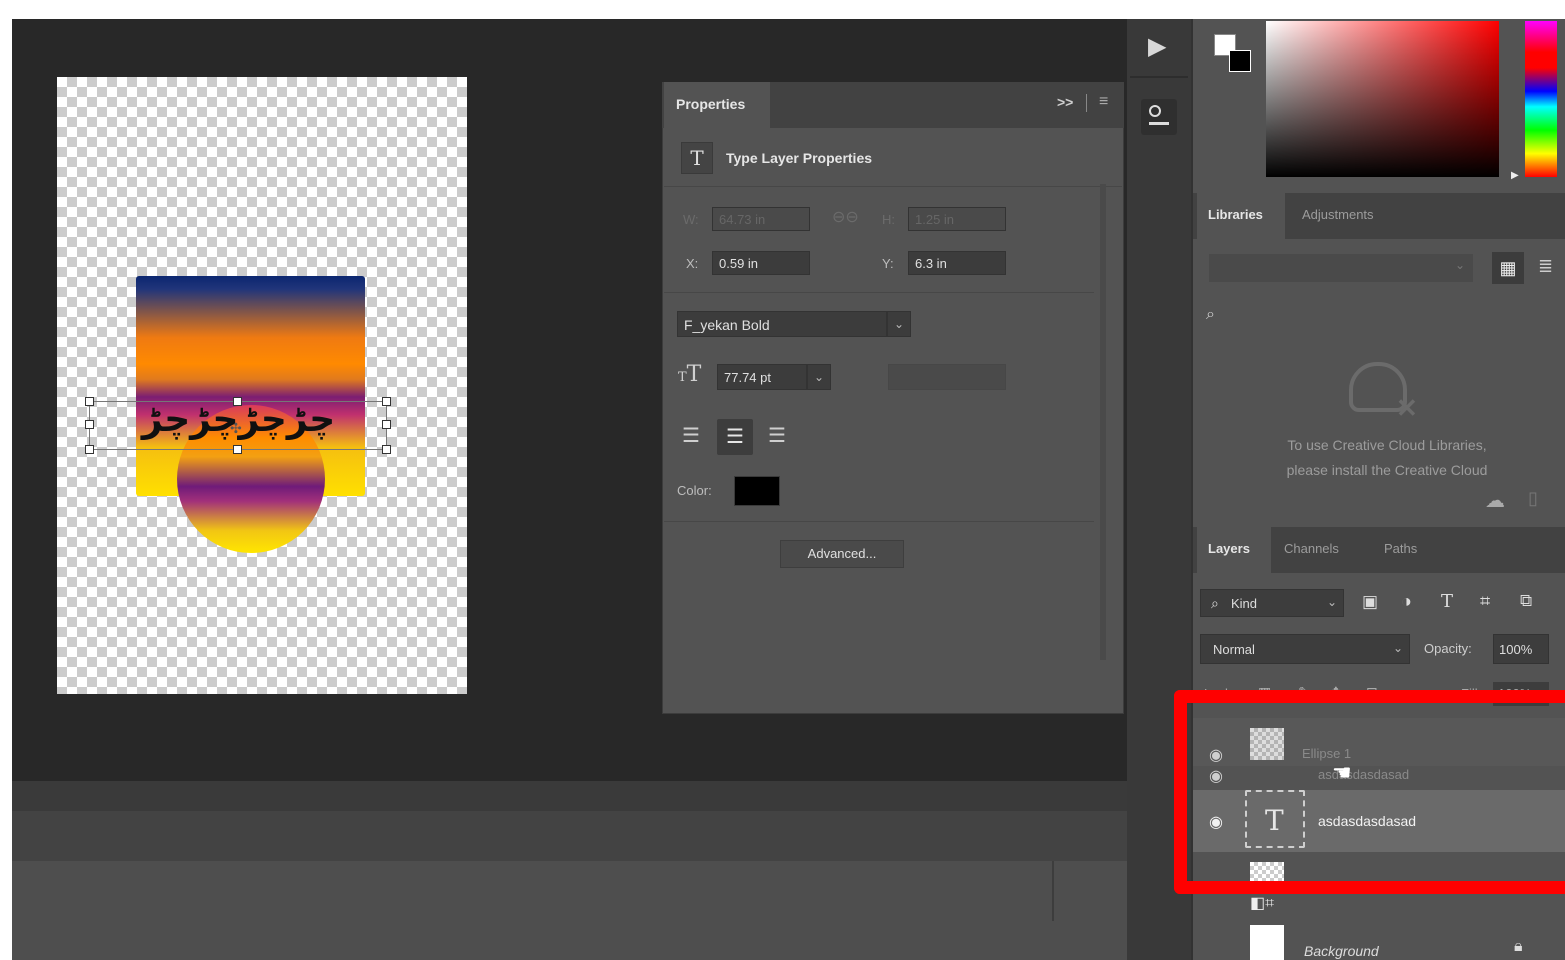 The image size is (1565, 960). I want to click on libraries-message-line2: please install the Creative Cloud, so click(1387, 470).